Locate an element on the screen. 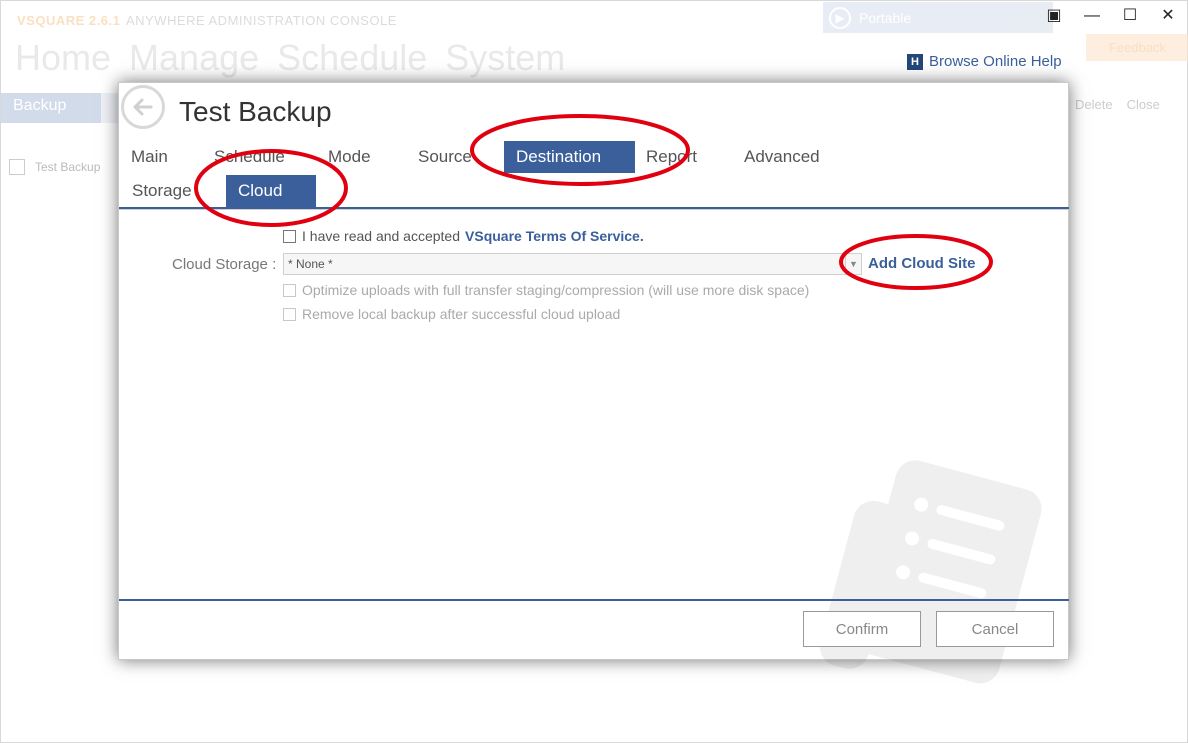  subtab-cloud: Cloud is located at coordinates (271, 191).